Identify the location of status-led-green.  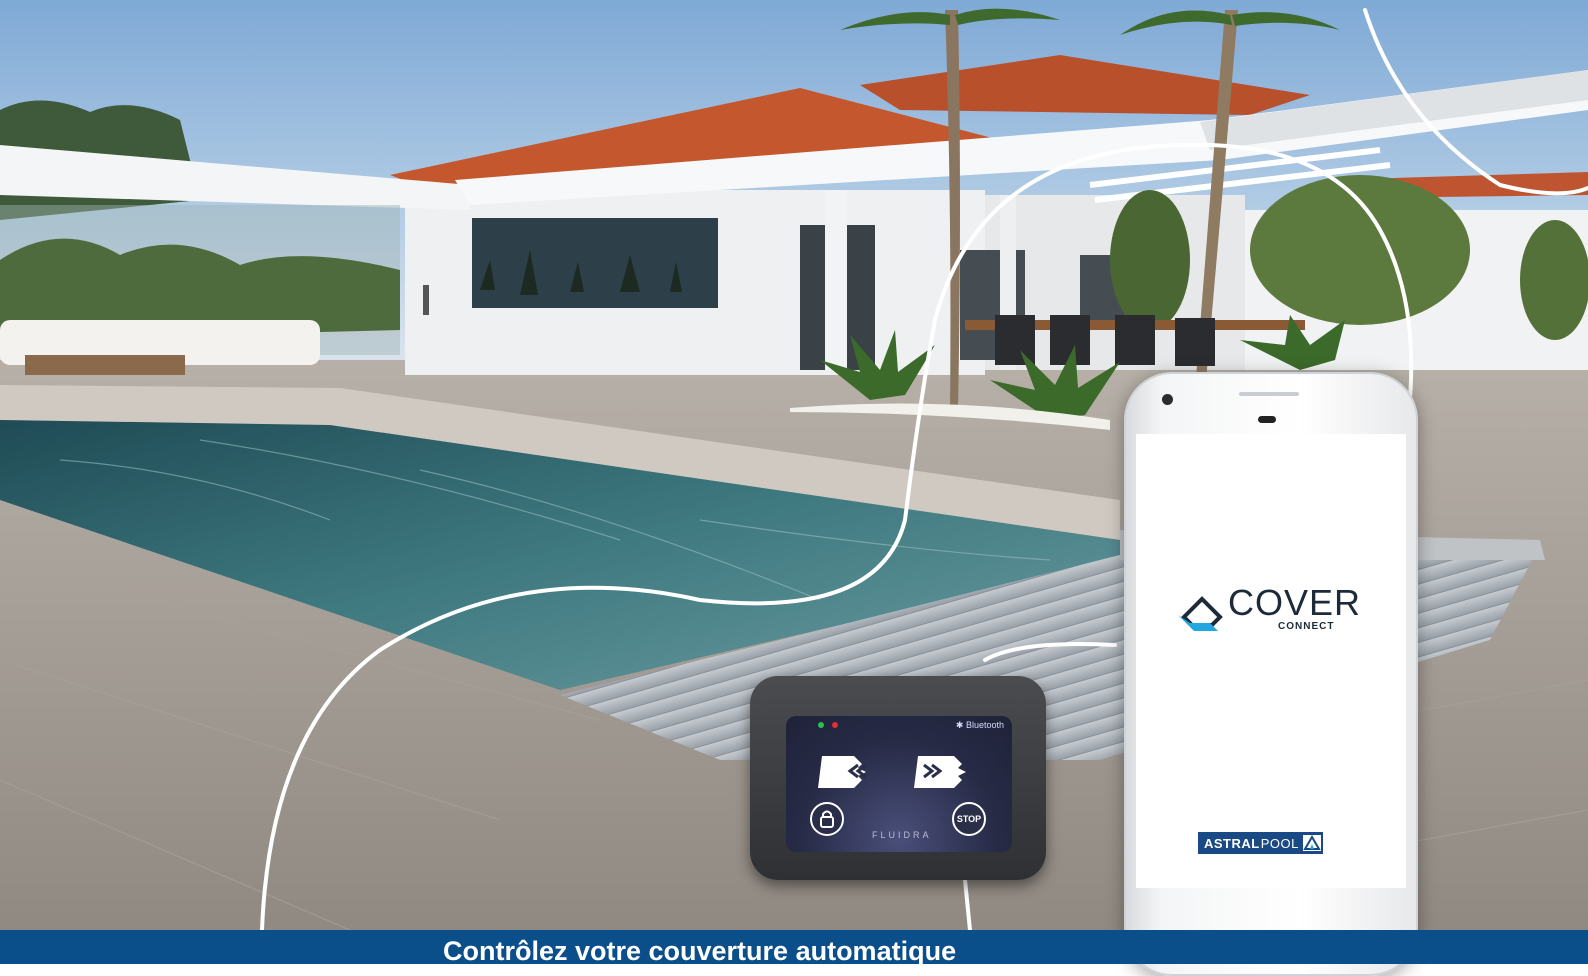
(821, 725).